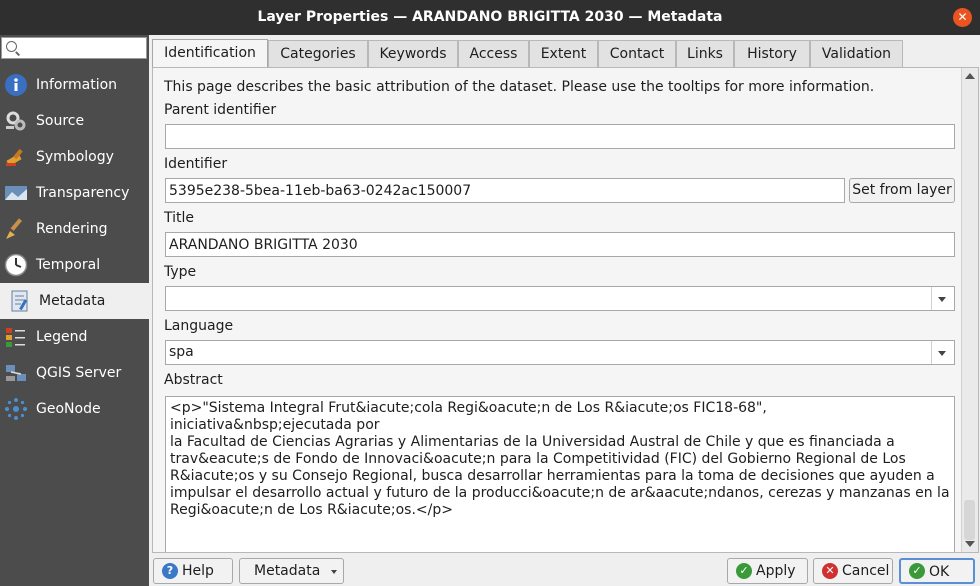  I want to click on sidebar-item-label: GeoNode, so click(68, 409).